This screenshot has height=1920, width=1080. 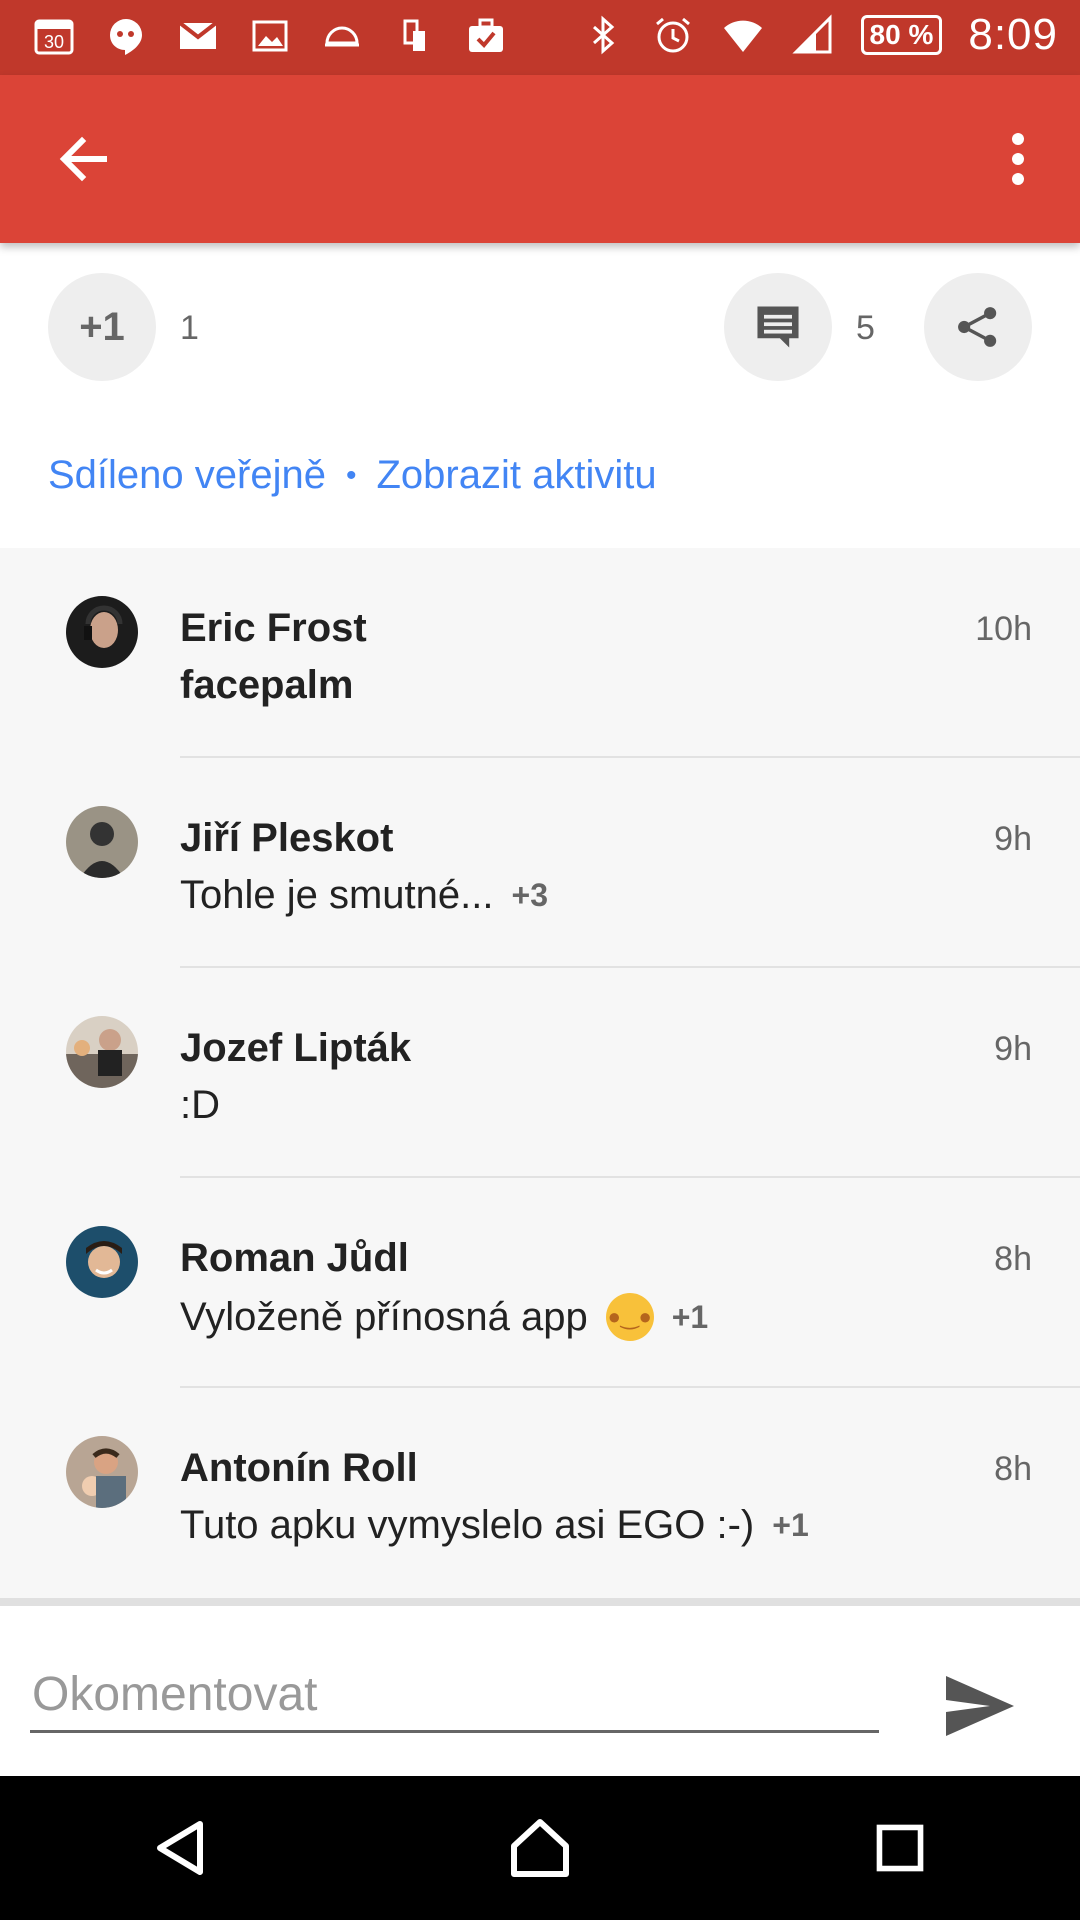 What do you see at coordinates (900, 1848) in the screenshot?
I see `nav-recents-icon` at bounding box center [900, 1848].